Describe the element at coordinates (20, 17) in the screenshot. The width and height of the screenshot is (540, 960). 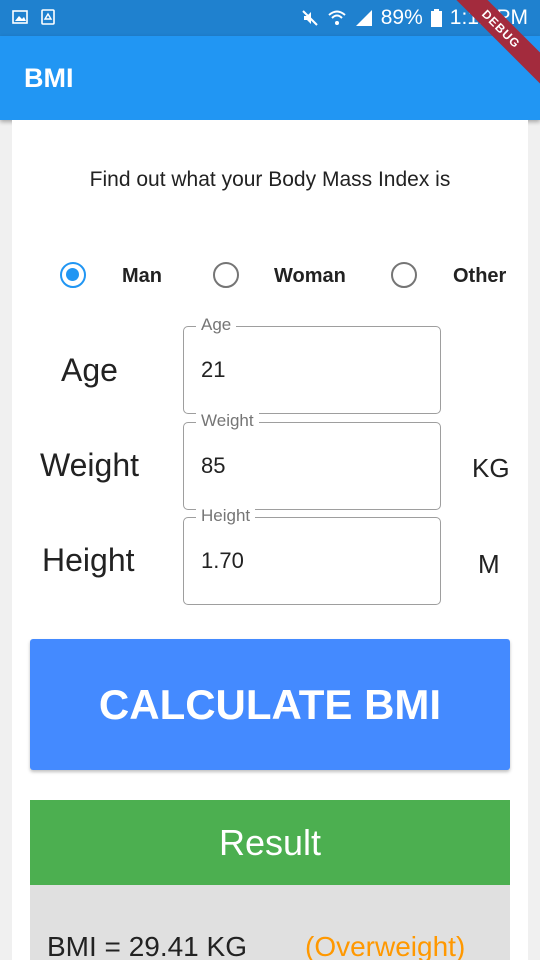
I see `image-icon` at that location.